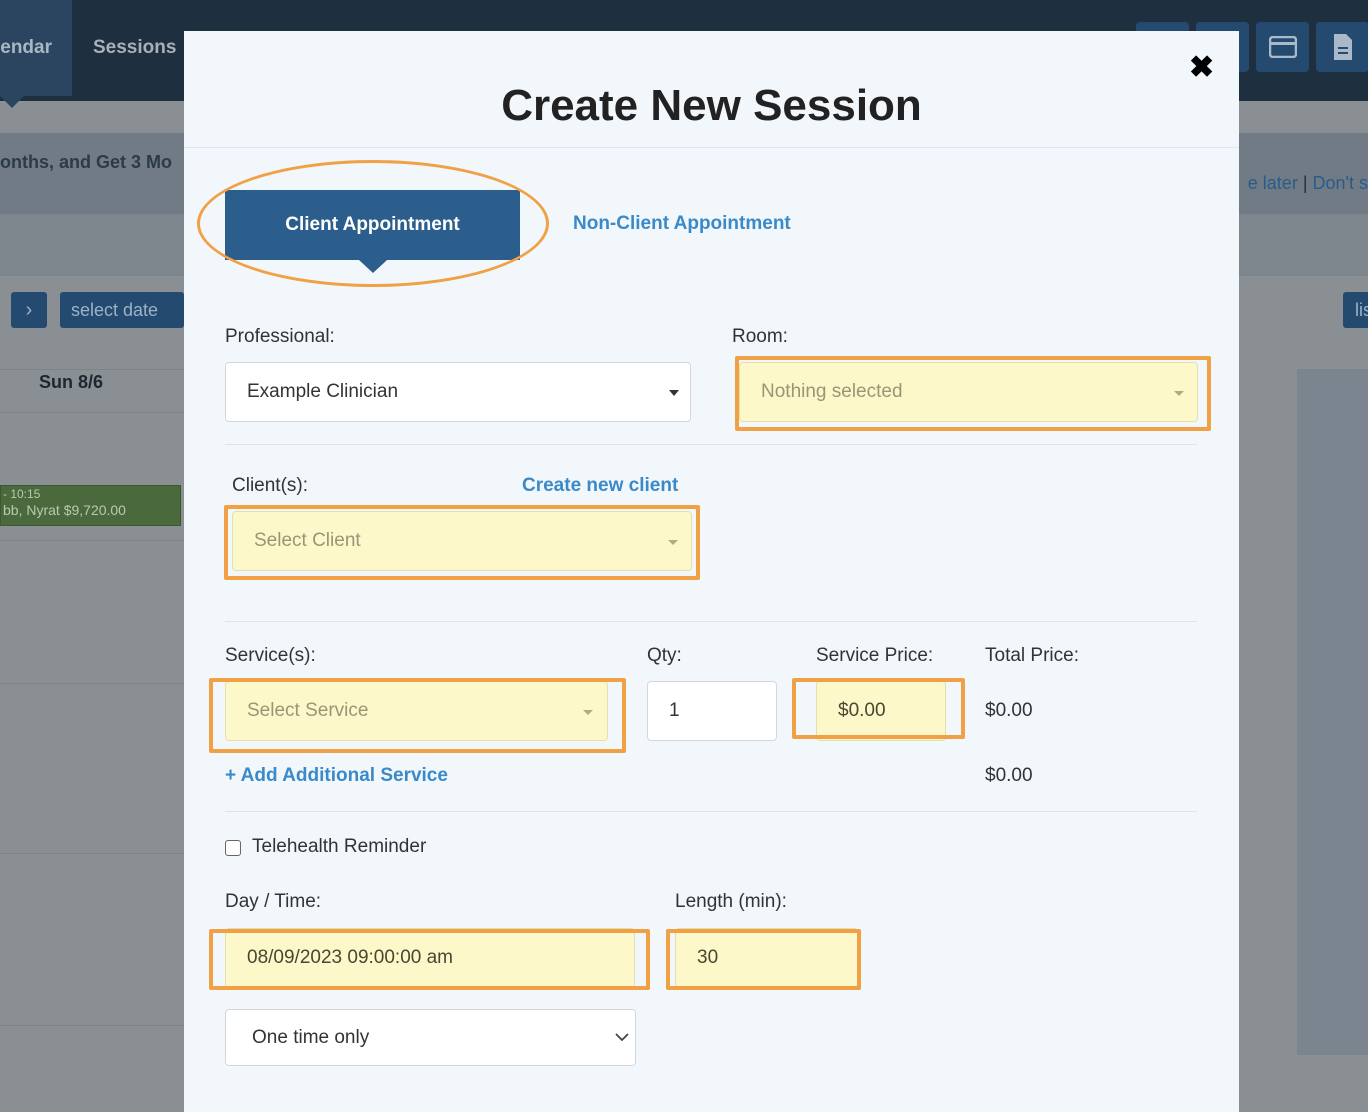  Describe the element at coordinates (373, 223) in the screenshot. I see `highlight-ellipse` at that location.